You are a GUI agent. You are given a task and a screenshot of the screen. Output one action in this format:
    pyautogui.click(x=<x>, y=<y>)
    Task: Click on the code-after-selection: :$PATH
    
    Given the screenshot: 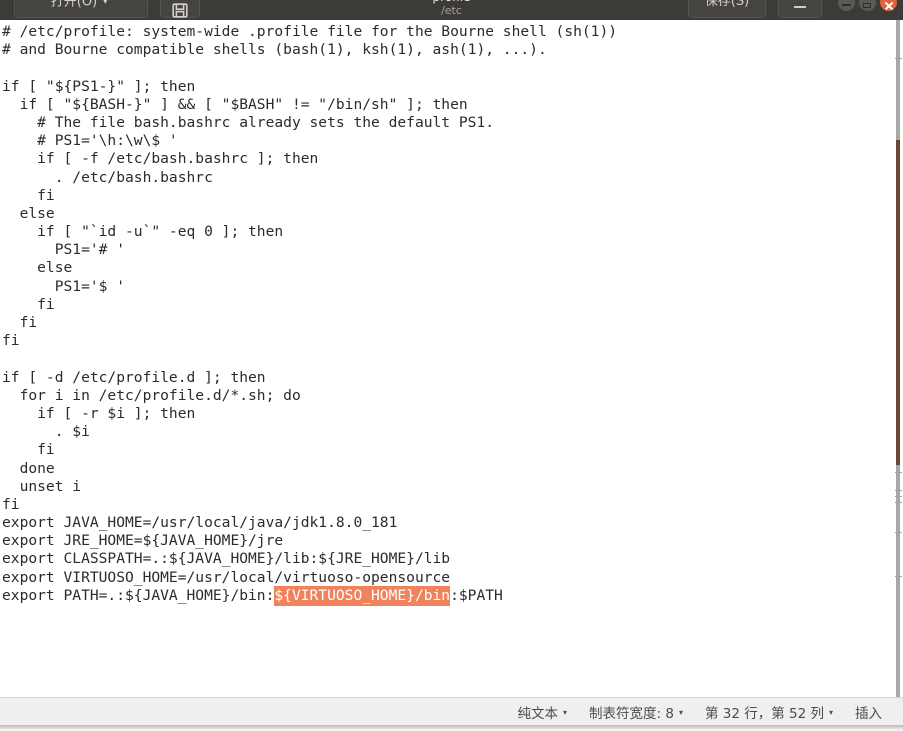 What is the action you would take?
    pyautogui.click(x=476, y=595)
    